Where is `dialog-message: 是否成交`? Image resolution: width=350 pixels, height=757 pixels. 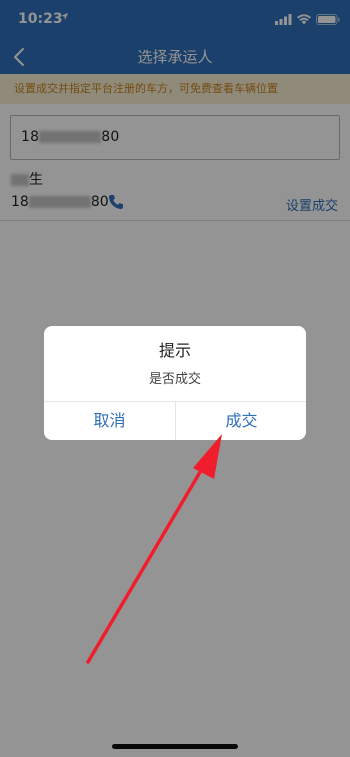 dialog-message: 是否成交 is located at coordinates (174, 379).